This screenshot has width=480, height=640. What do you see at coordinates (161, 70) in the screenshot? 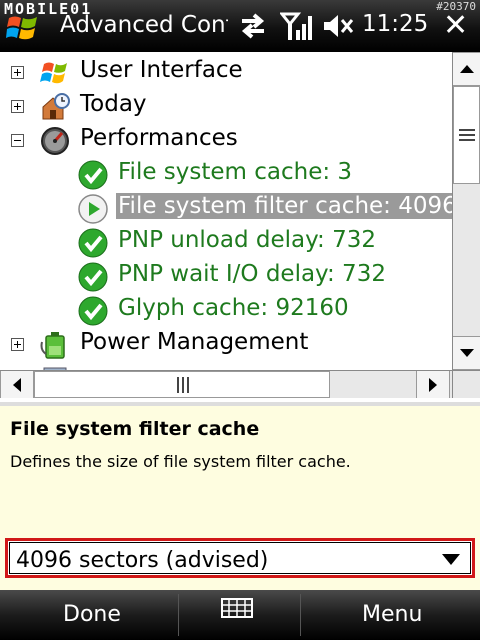
I see `tree-item-label: User Interface` at bounding box center [161, 70].